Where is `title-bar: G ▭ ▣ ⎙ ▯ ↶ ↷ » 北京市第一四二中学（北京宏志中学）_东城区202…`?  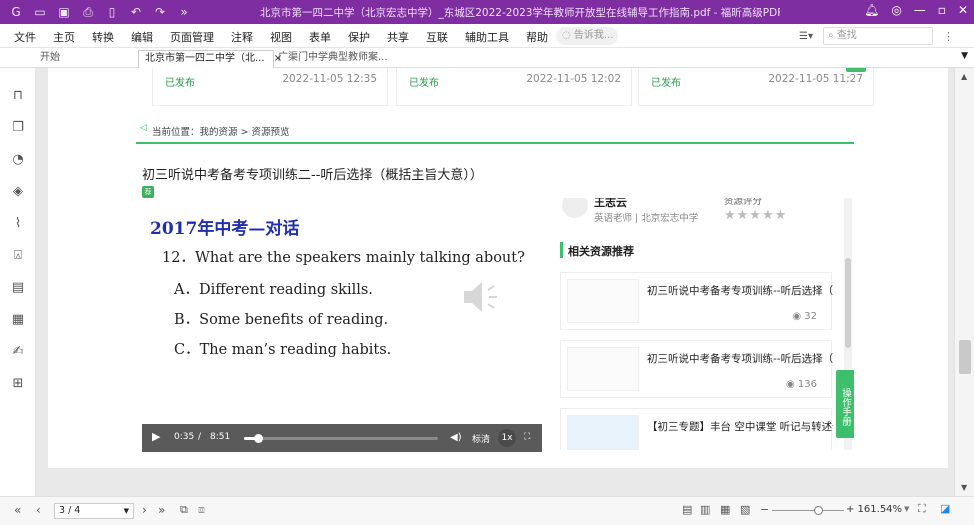
title-bar: G ▭ ▣ ⎙ ▯ ↶ ↷ » 北京市第一四二中学（北京宏志中学）_东城区202… is located at coordinates (487, 12).